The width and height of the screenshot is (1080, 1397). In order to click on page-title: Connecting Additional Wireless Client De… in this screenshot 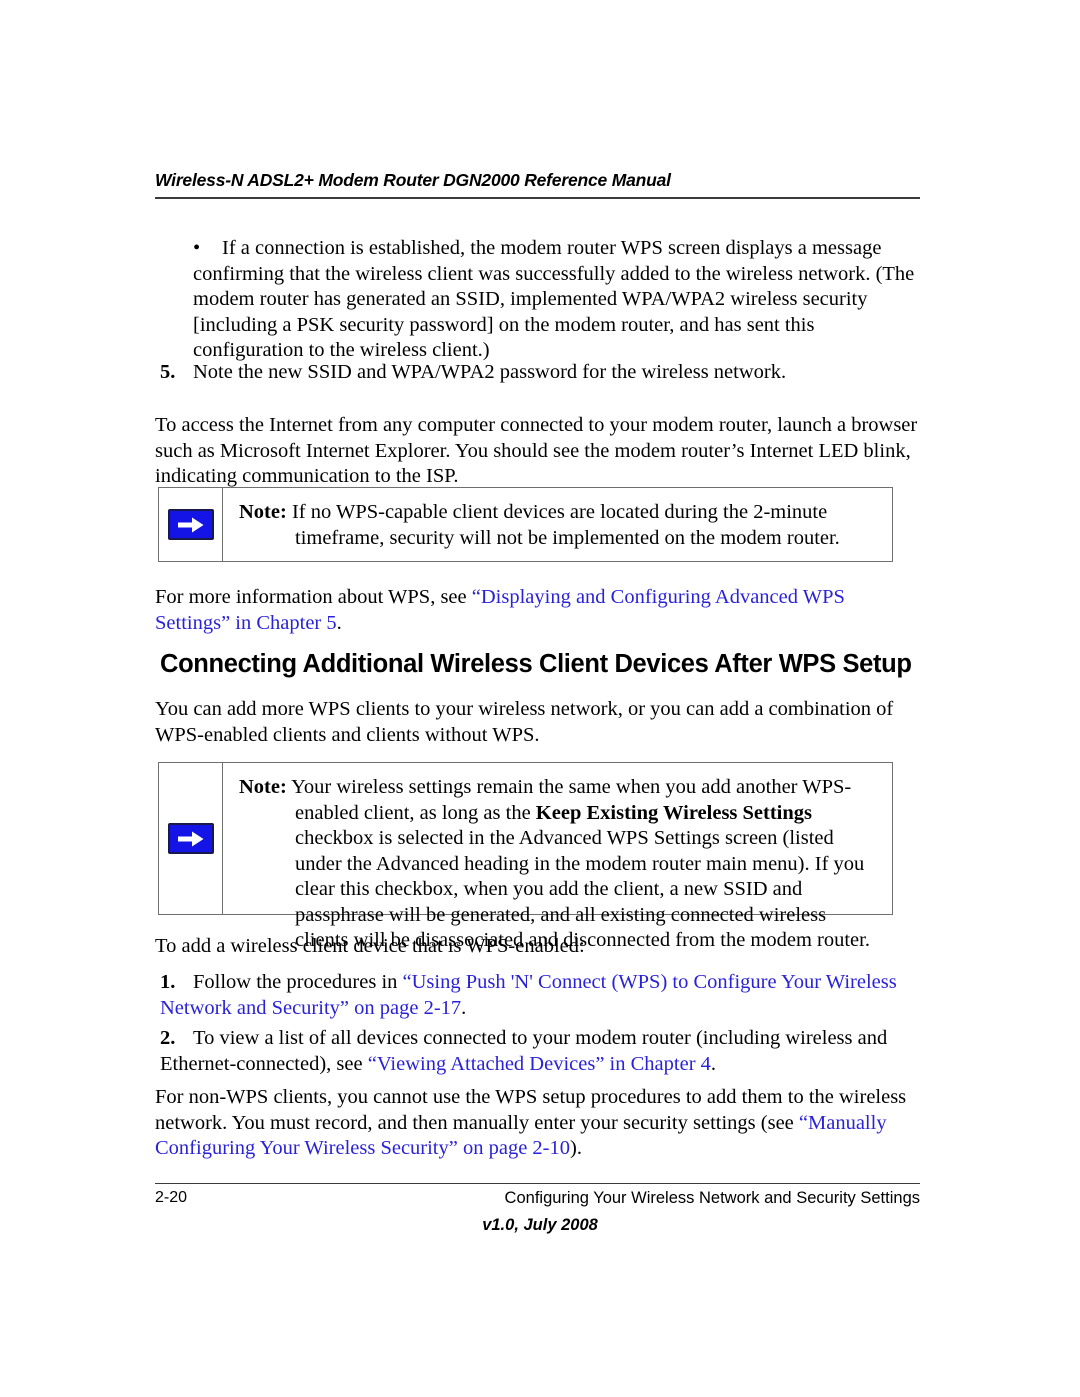, I will do `click(536, 664)`.